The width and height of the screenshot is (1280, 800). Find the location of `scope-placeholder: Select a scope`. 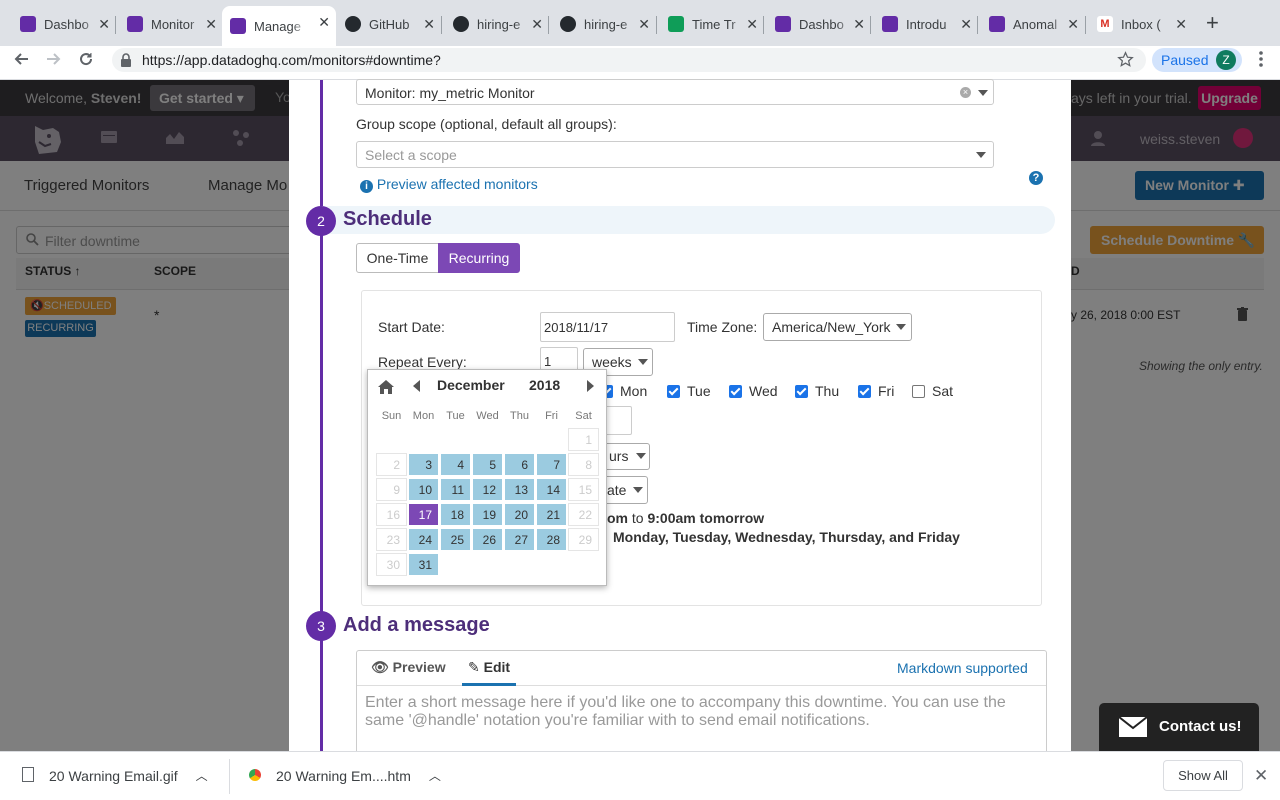

scope-placeholder: Select a scope is located at coordinates (411, 155).